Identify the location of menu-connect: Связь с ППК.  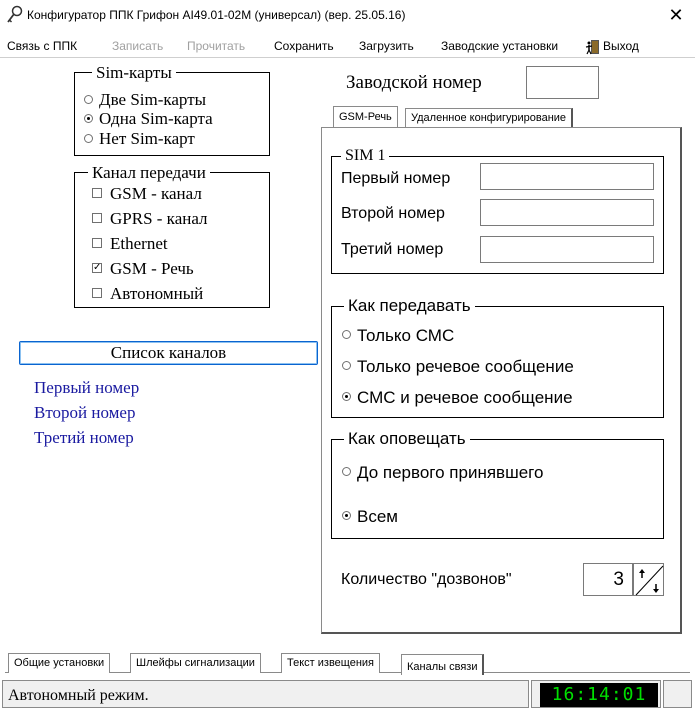
(42, 46).